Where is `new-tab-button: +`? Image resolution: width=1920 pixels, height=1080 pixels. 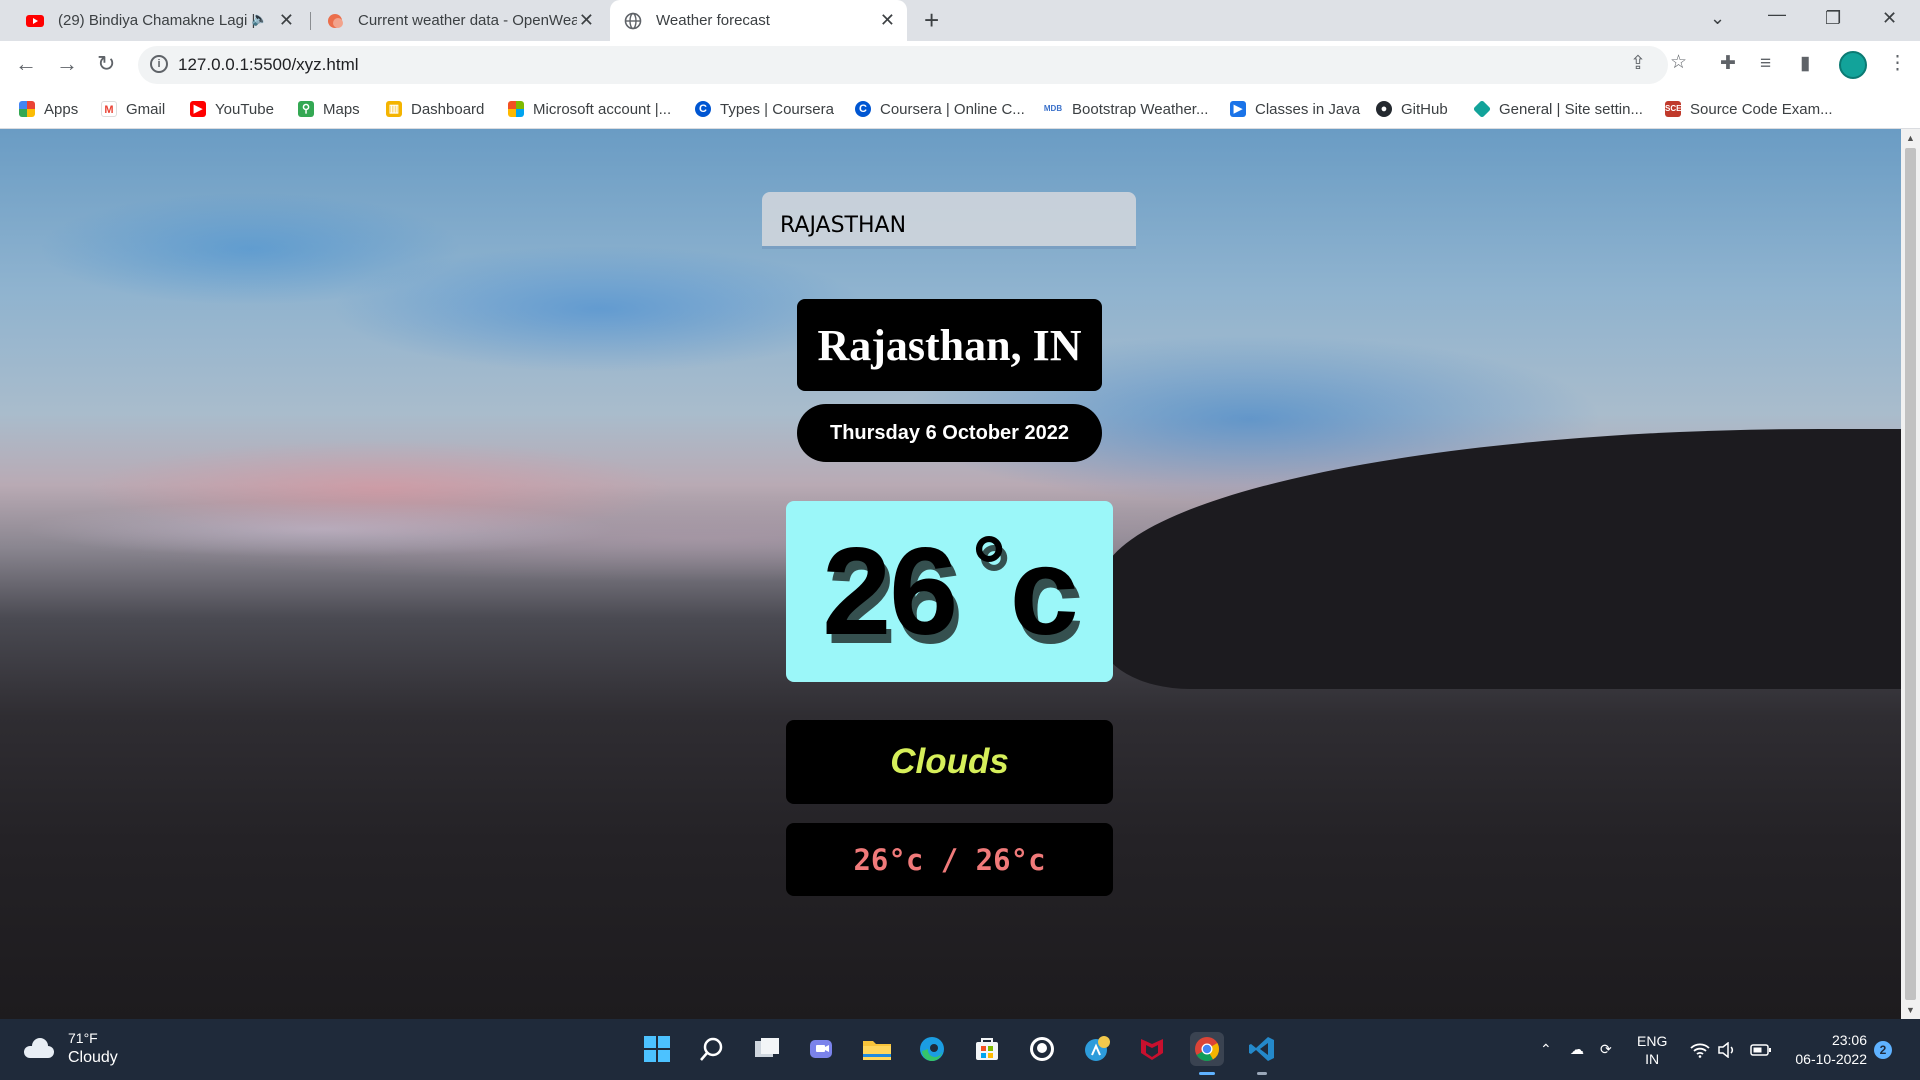
new-tab-button: + is located at coordinates (931, 20).